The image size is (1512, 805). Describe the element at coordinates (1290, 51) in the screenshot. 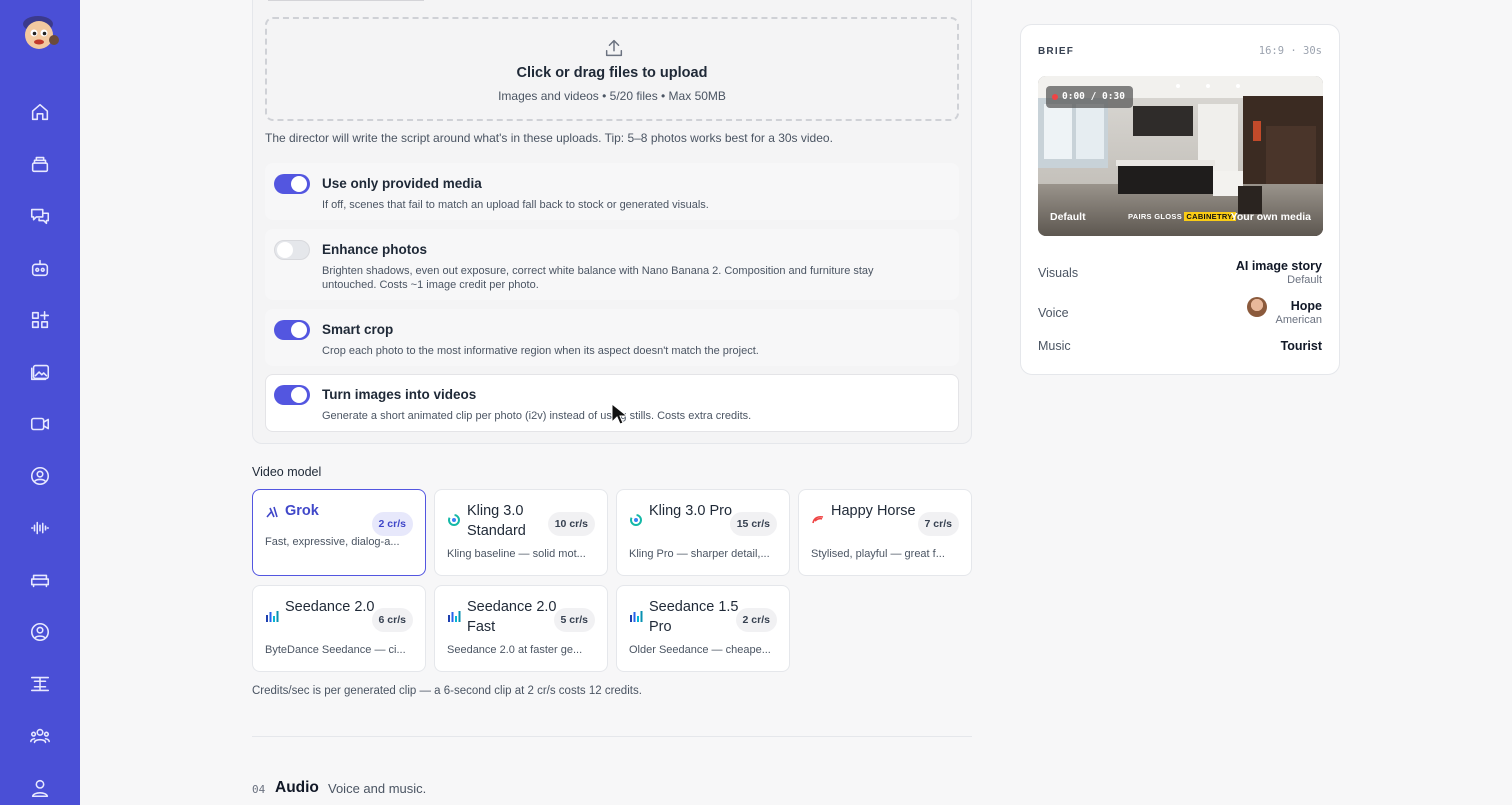

I see `brief-meta: 16:9 · 30s` at that location.